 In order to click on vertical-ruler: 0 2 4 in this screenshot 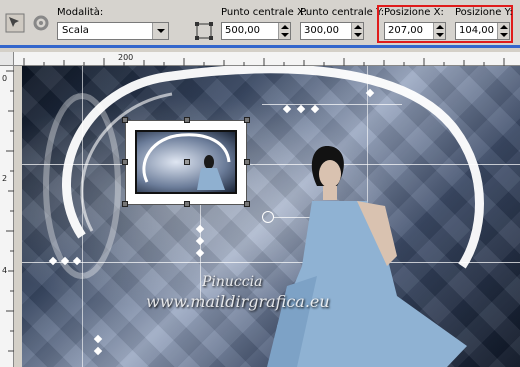, I will do `click(7, 216)`.